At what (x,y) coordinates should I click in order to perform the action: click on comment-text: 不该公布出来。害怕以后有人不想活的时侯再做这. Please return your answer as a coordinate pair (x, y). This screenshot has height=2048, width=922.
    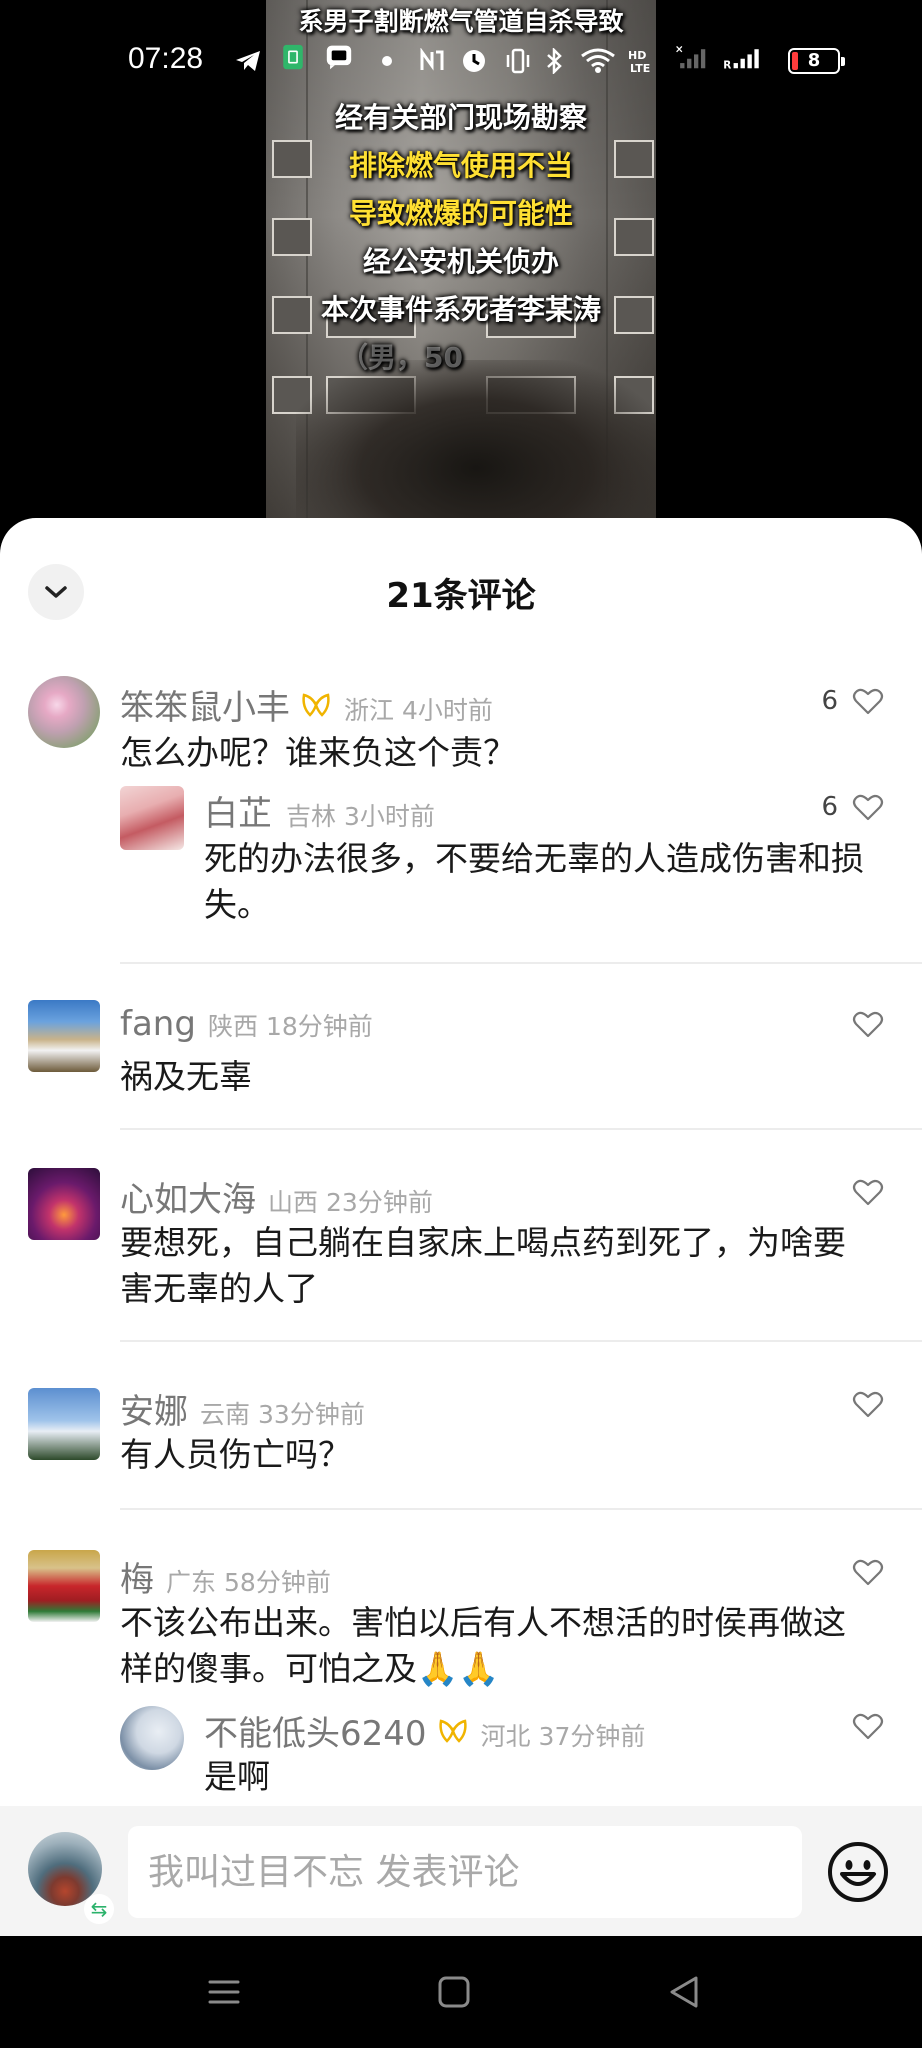
    Looking at the image, I should click on (483, 1622).